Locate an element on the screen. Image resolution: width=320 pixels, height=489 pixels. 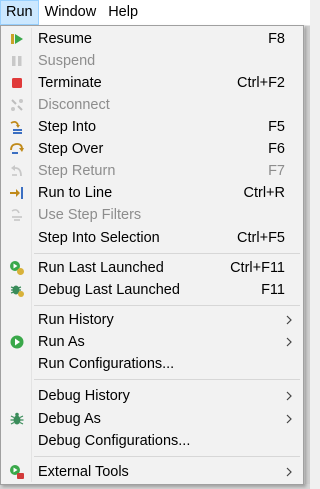
menu-item-step-over: Step Over F6 is located at coordinates (152, 149).